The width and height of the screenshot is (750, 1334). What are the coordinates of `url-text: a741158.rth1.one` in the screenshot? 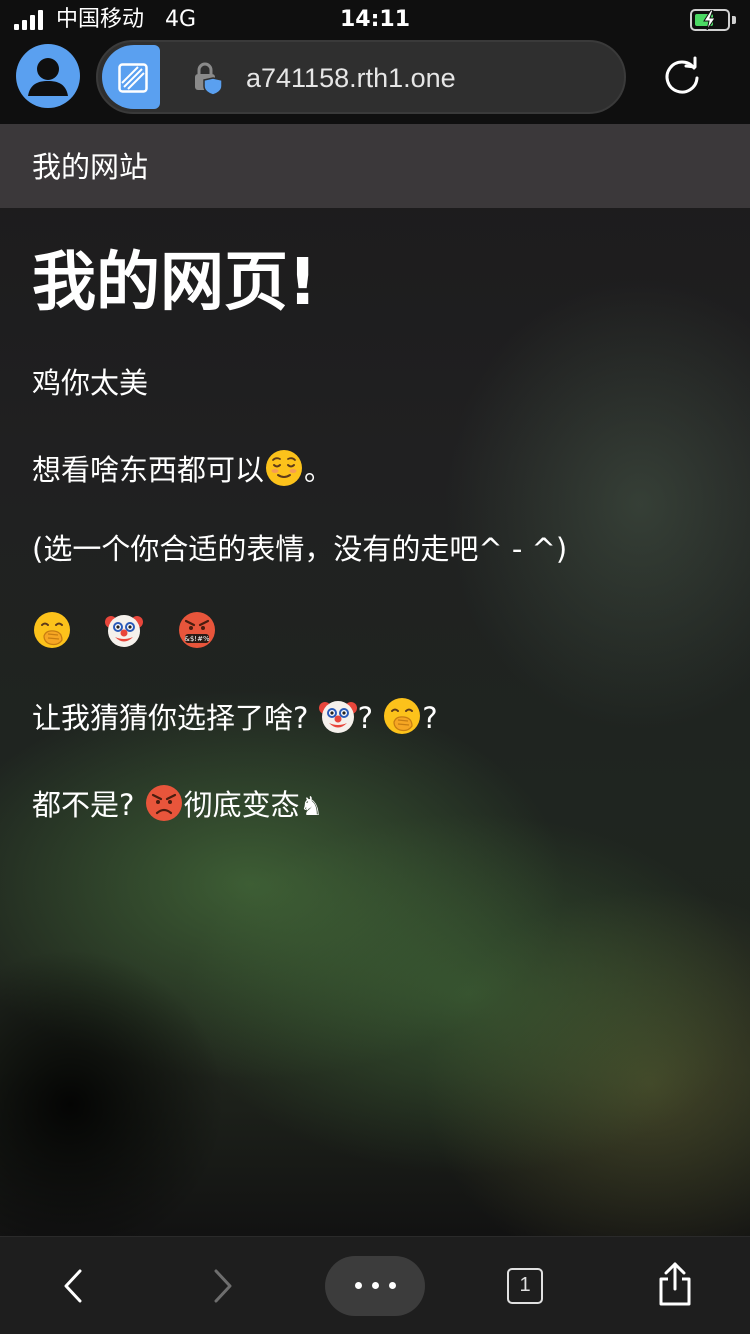 It's located at (351, 78).